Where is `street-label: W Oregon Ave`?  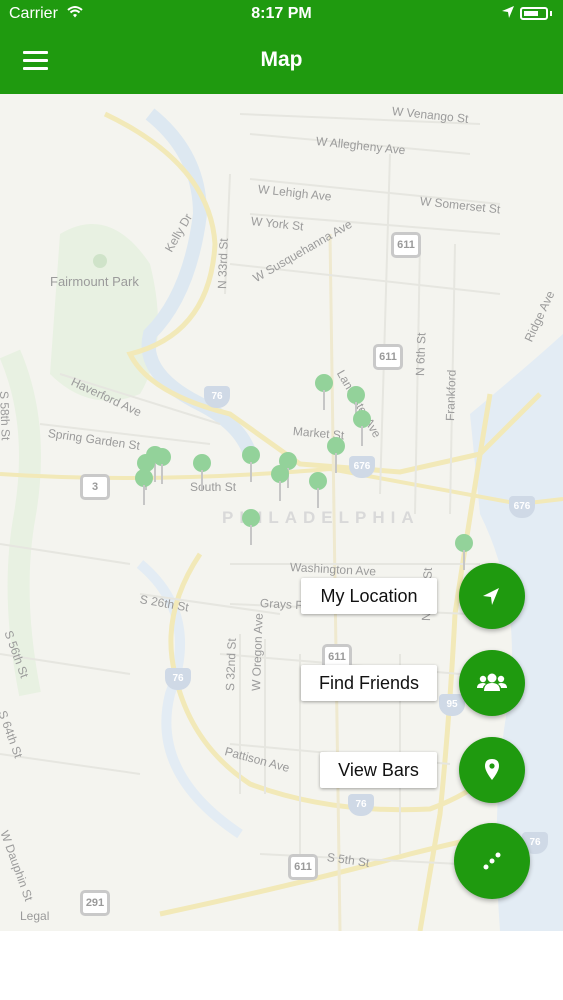
street-label: W Oregon Ave is located at coordinates (257, 652).